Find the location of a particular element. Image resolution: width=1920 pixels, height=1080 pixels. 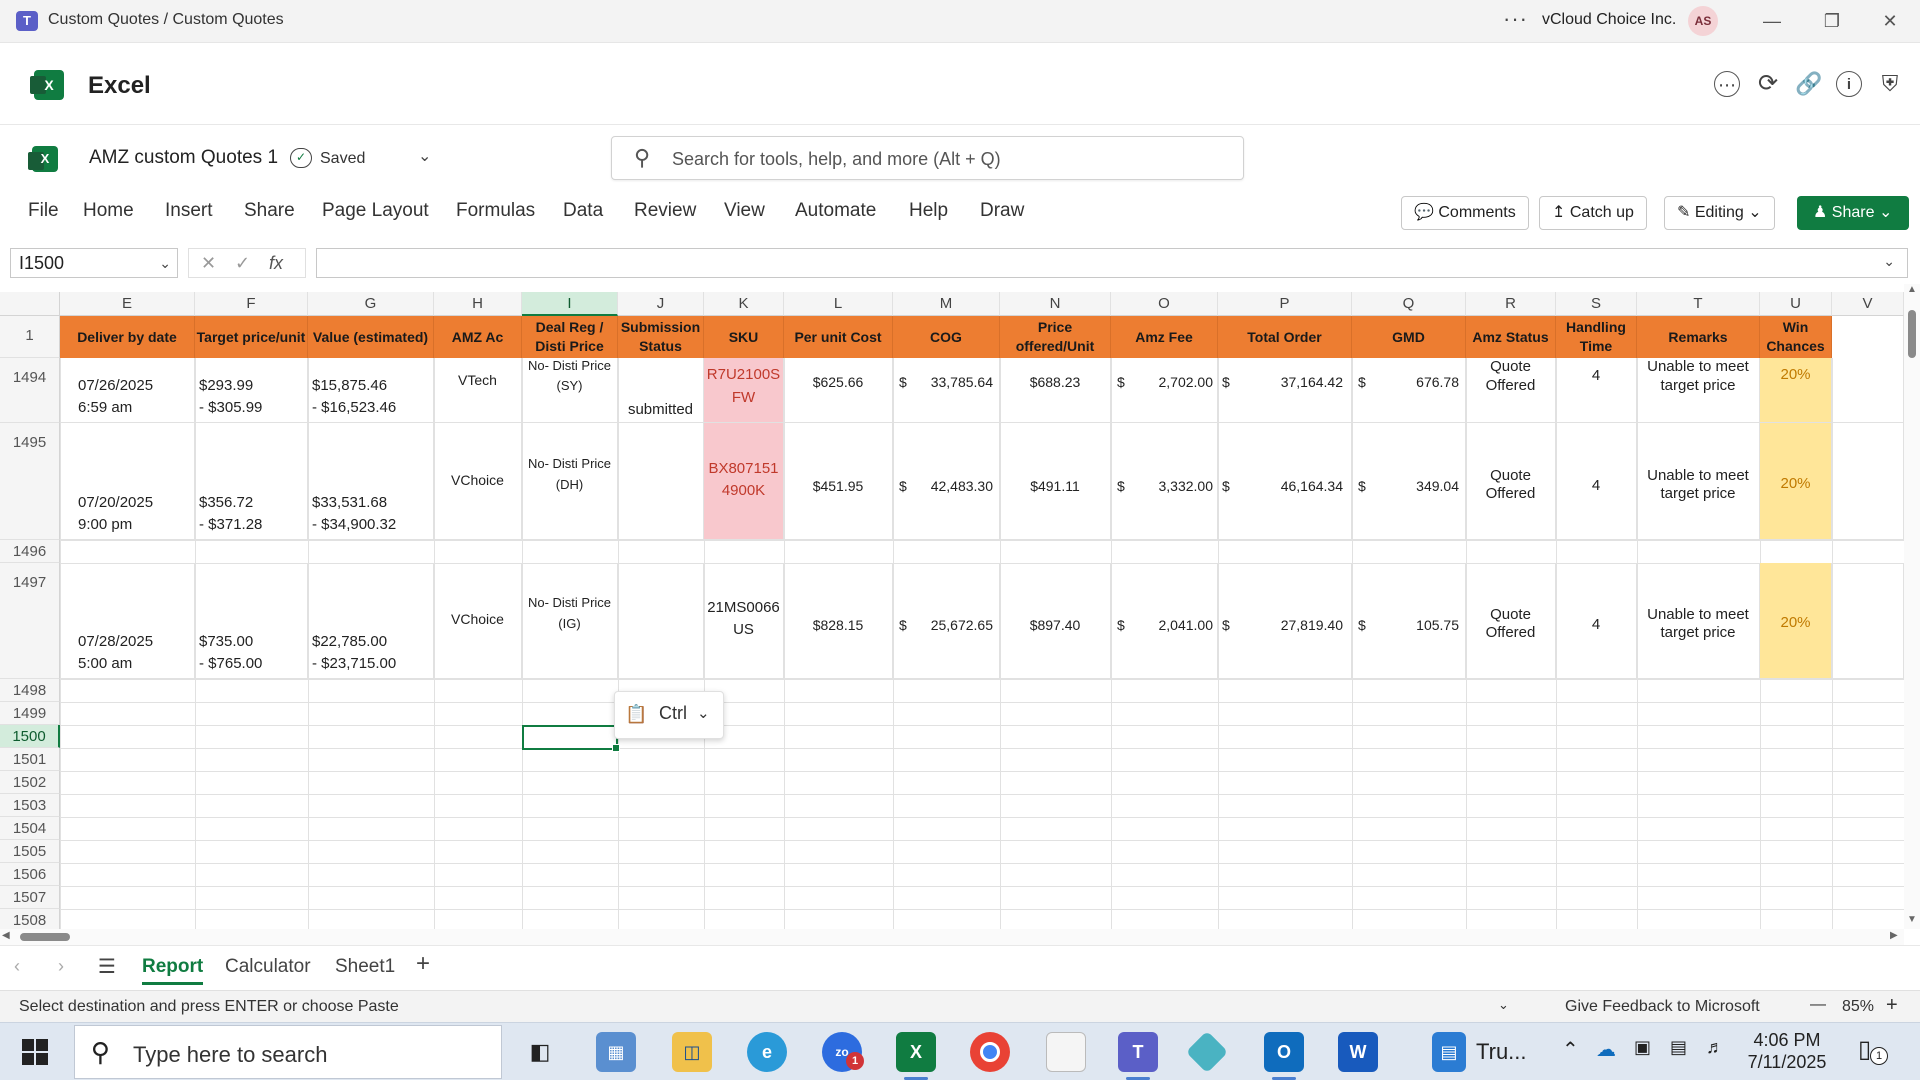

cell-amz-fee: $2,041.00 is located at coordinates (1164, 621).